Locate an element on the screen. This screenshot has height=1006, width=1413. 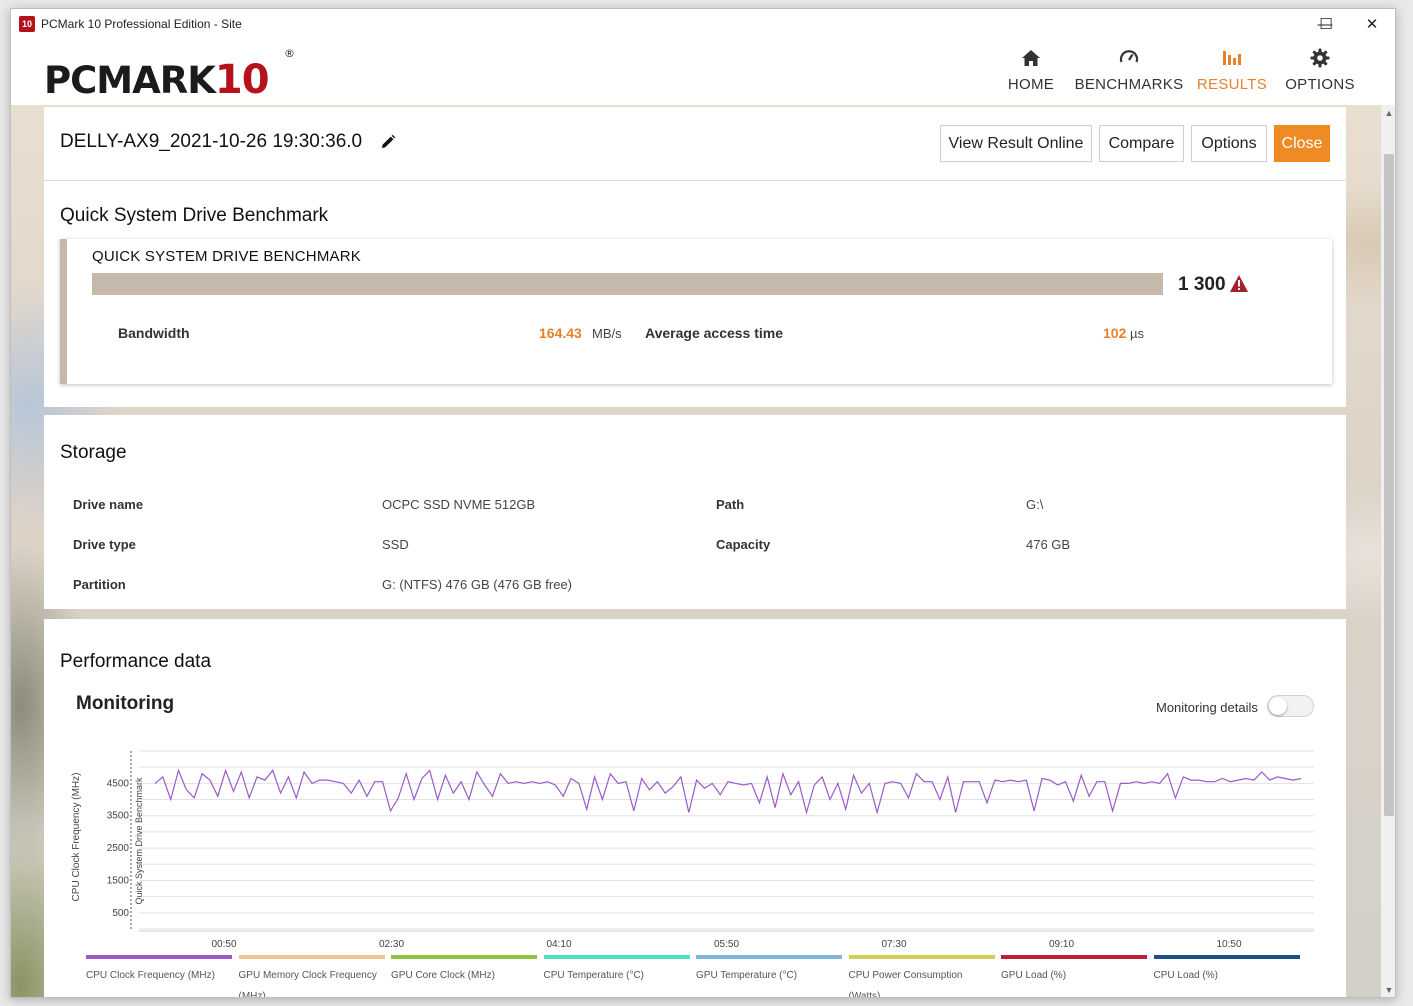
legend-item: GPU Temperature (°C) is located at coordinates (769, 970).